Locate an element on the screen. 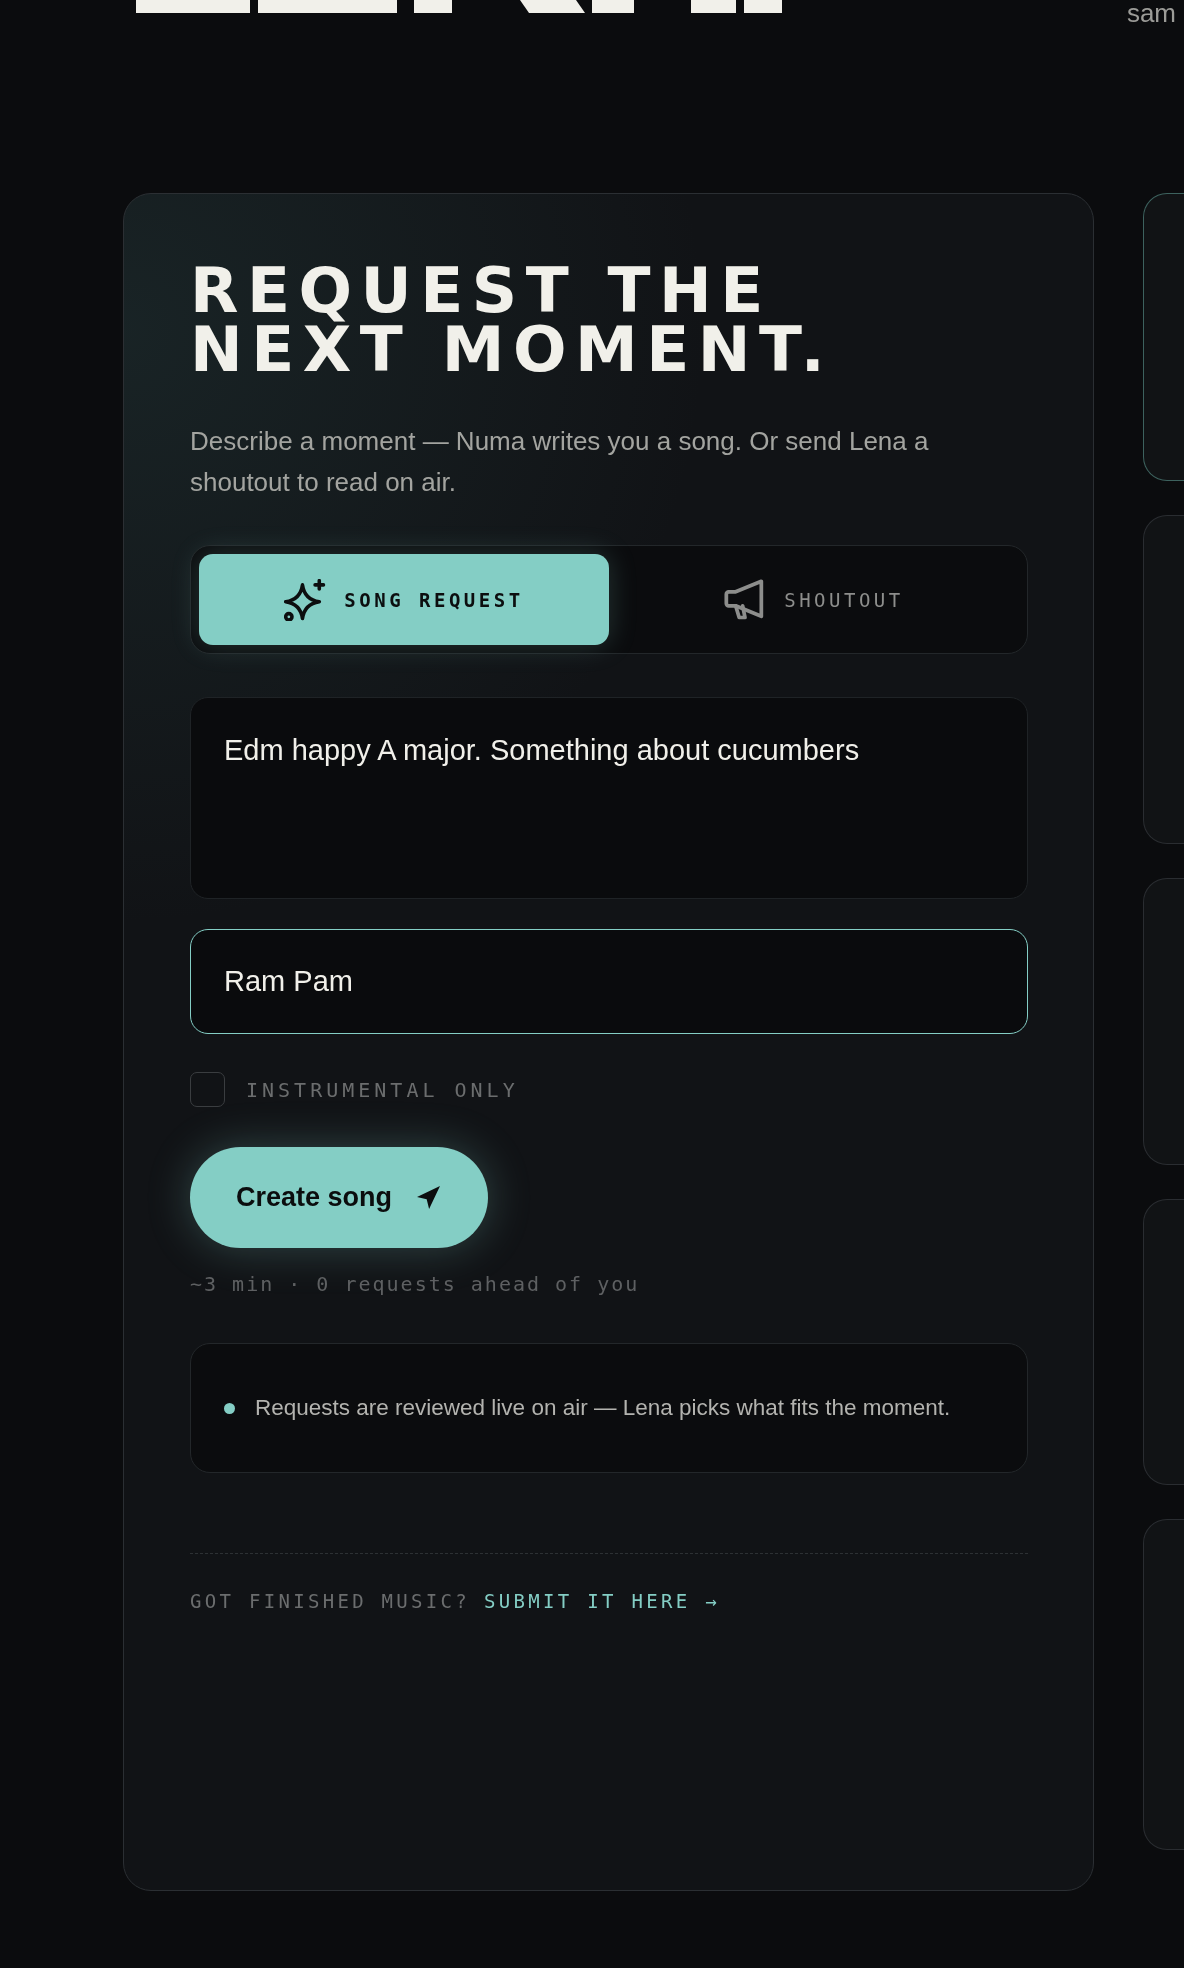 Image resolution: width=1184 pixels, height=1968 pixels. status-dot-icon is located at coordinates (229, 1408).